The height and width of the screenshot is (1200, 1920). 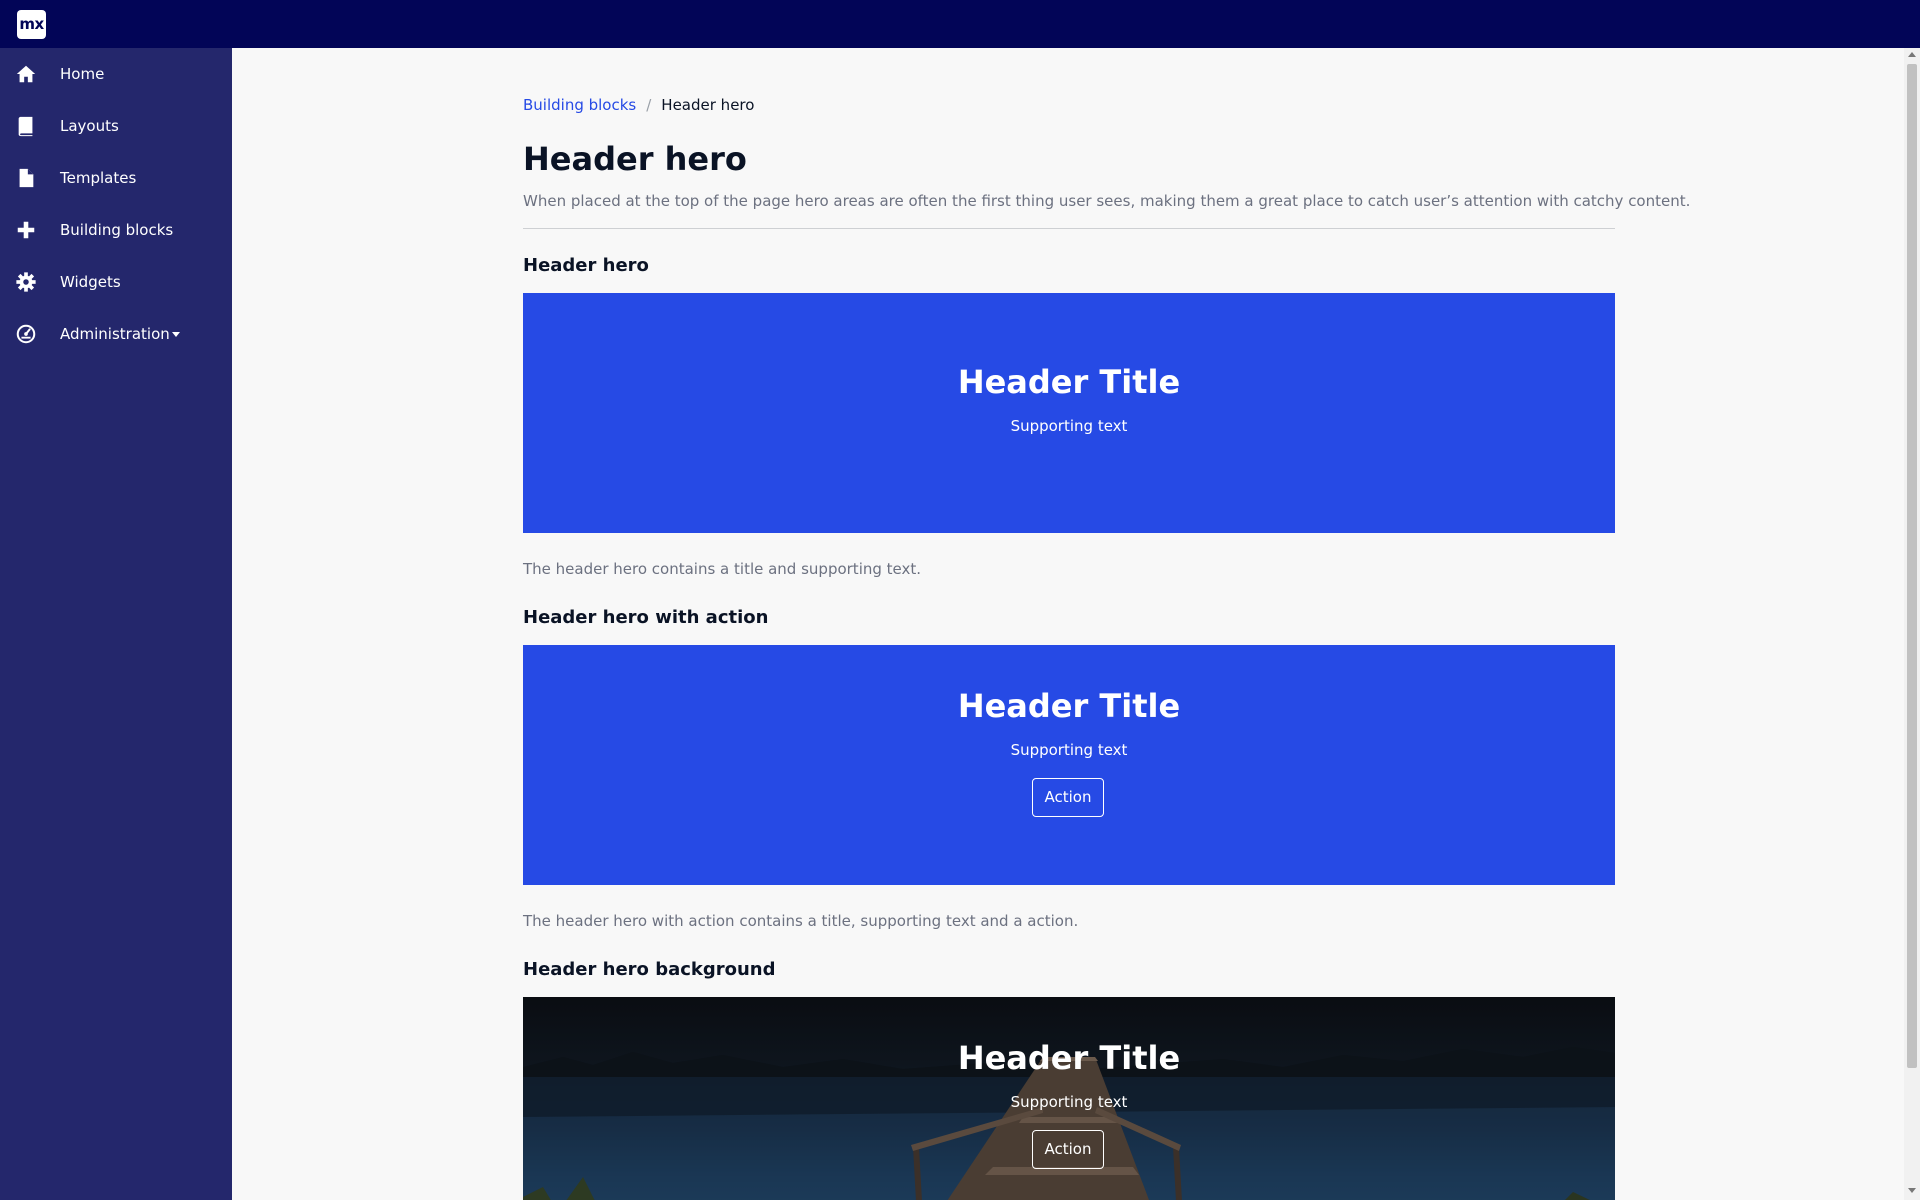 What do you see at coordinates (90, 282) in the screenshot?
I see `sidebar-item-label: Widgets` at bounding box center [90, 282].